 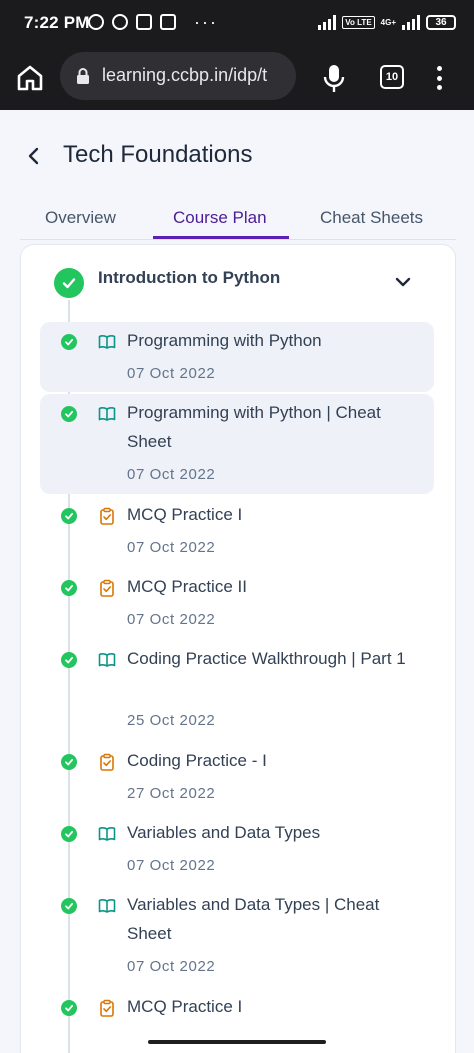 I want to click on tab-cheat-sheets: Cheat Sheets, so click(x=371, y=218).